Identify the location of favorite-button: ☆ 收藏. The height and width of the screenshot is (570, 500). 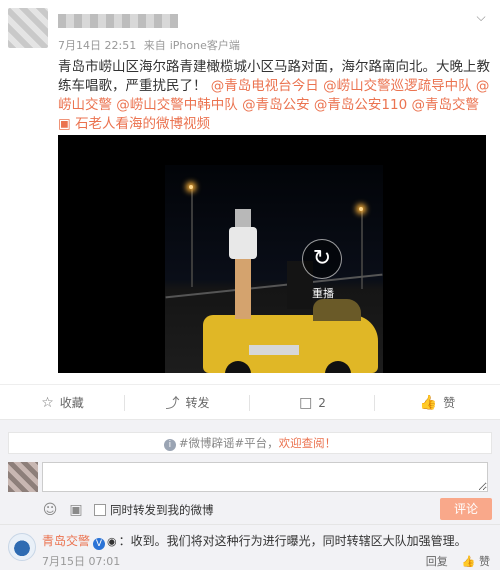
(62, 402).